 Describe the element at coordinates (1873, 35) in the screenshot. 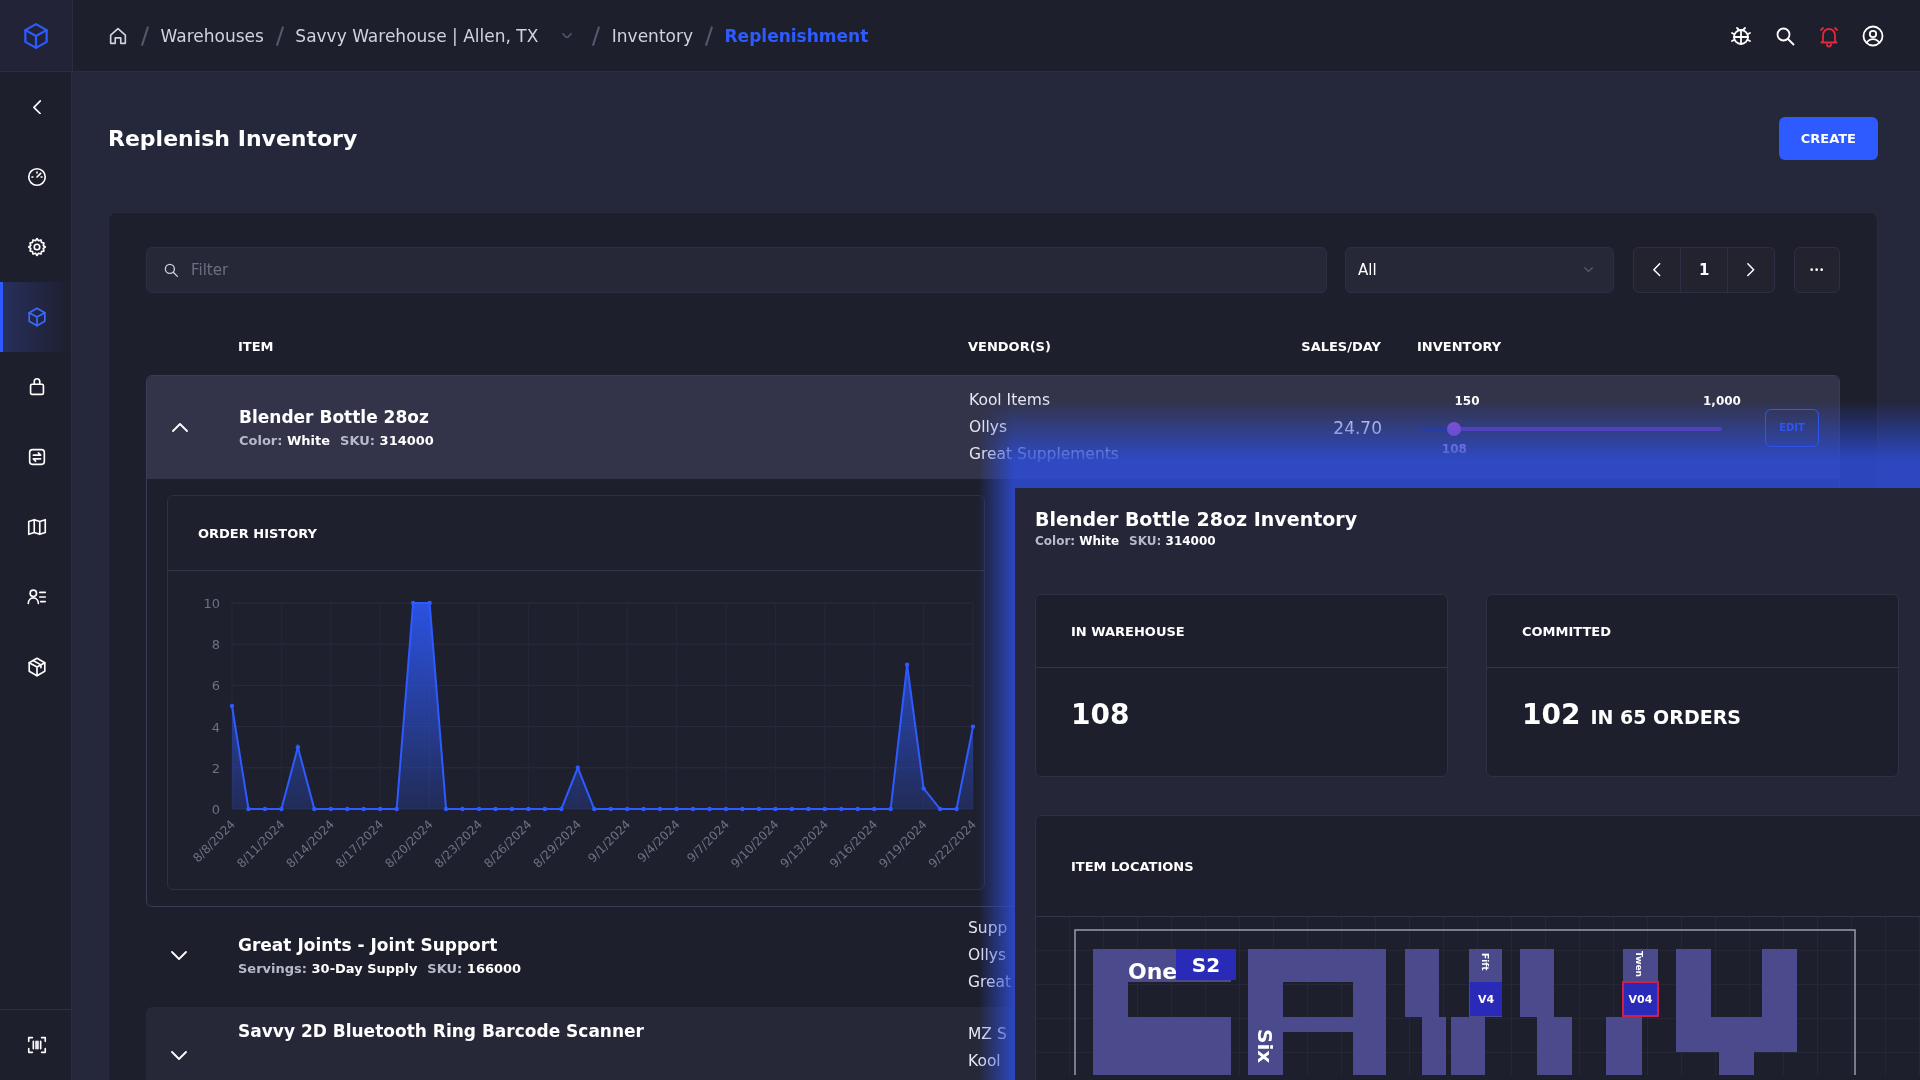

I see `account-icon` at that location.